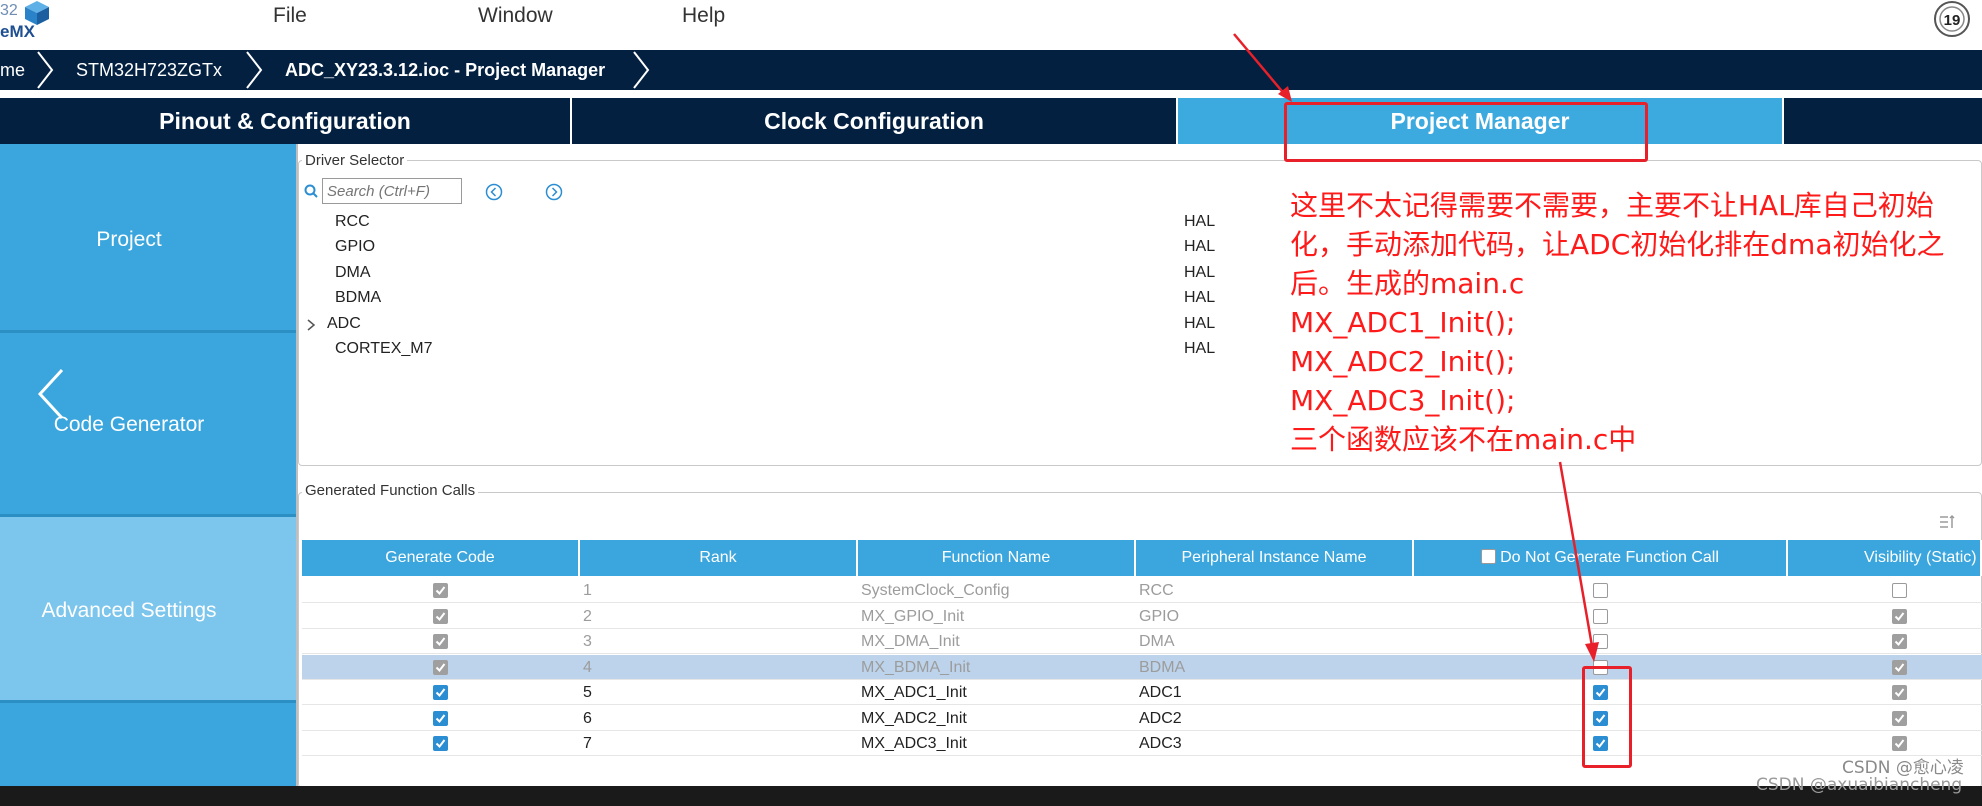  I want to click on cell-function: MX_GPIO_Init, so click(913, 616).